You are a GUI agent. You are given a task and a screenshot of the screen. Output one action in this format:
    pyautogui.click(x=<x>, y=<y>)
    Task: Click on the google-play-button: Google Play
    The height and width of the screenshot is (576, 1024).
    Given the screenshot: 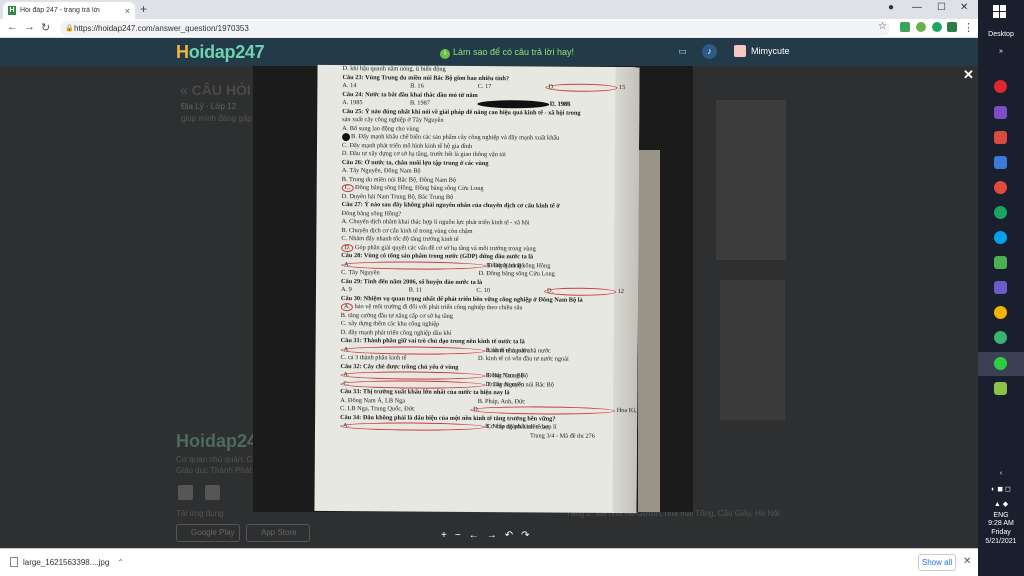 What is the action you would take?
    pyautogui.click(x=208, y=533)
    